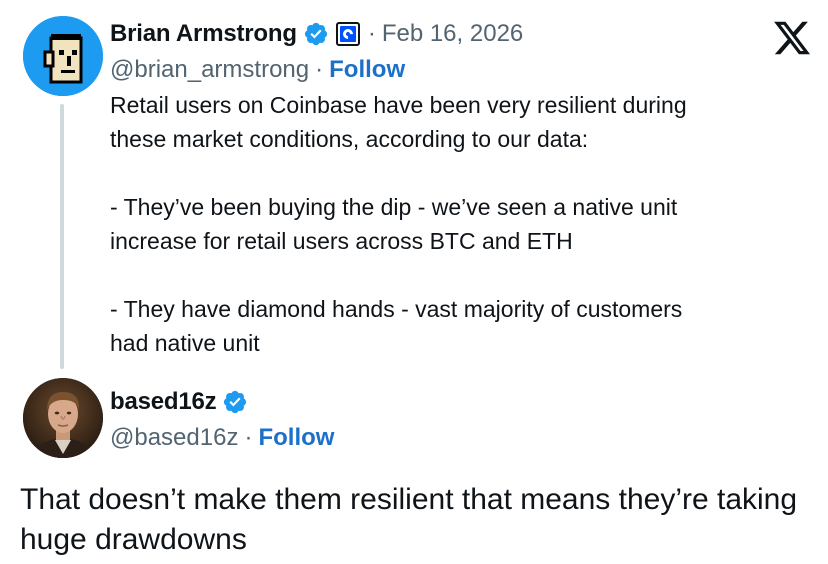 This screenshot has height=564, width=828. What do you see at coordinates (452, 34) in the screenshot?
I see `tweet-date: Feb 16, 2026` at bounding box center [452, 34].